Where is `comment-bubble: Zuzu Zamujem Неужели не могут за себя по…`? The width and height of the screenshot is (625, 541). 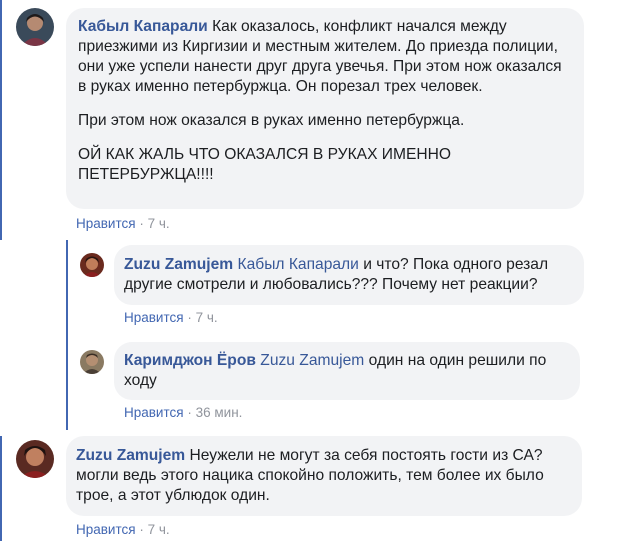
comment-bubble: Zuzu Zamujem Неужели не могут за себя по… is located at coordinates (324, 476).